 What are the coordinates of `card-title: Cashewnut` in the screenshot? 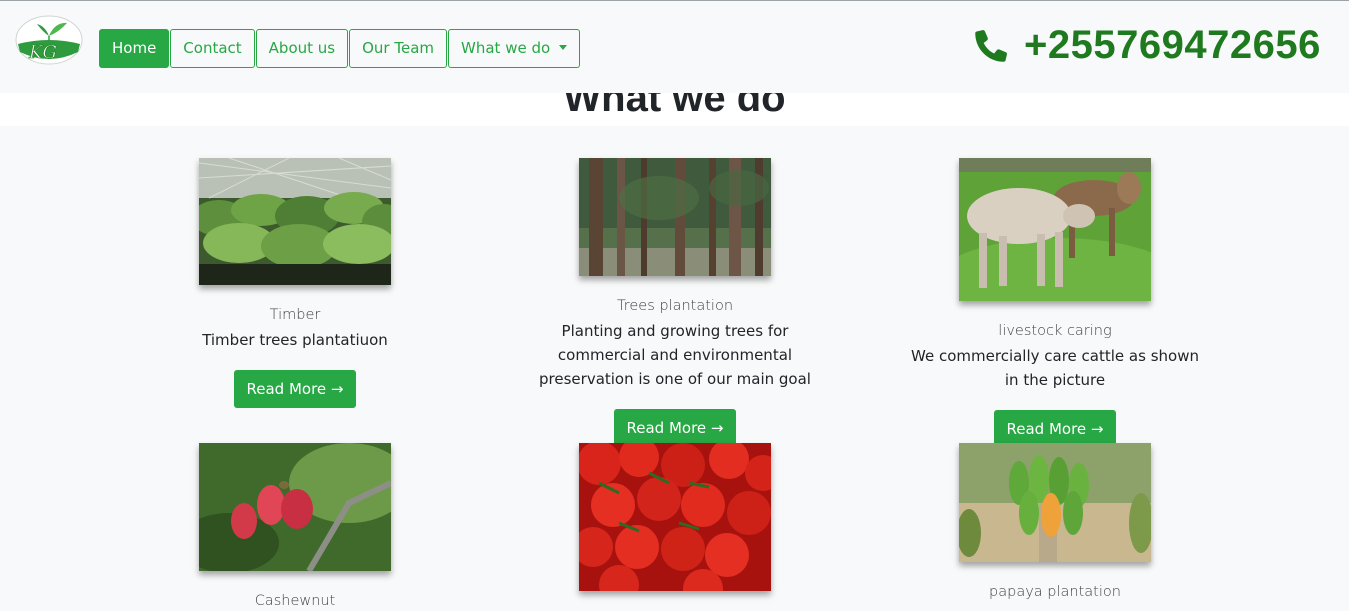 It's located at (295, 601).